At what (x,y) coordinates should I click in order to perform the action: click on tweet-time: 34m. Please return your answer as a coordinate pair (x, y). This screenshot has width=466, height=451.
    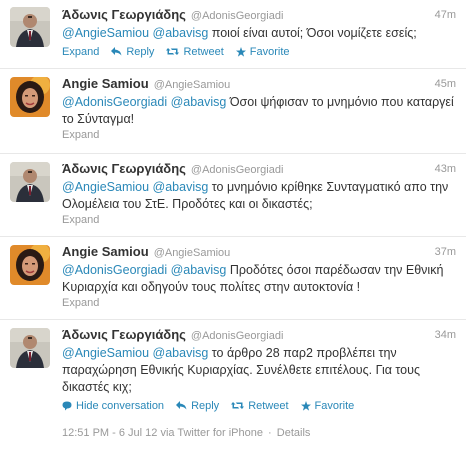
    Looking at the image, I should click on (445, 335).